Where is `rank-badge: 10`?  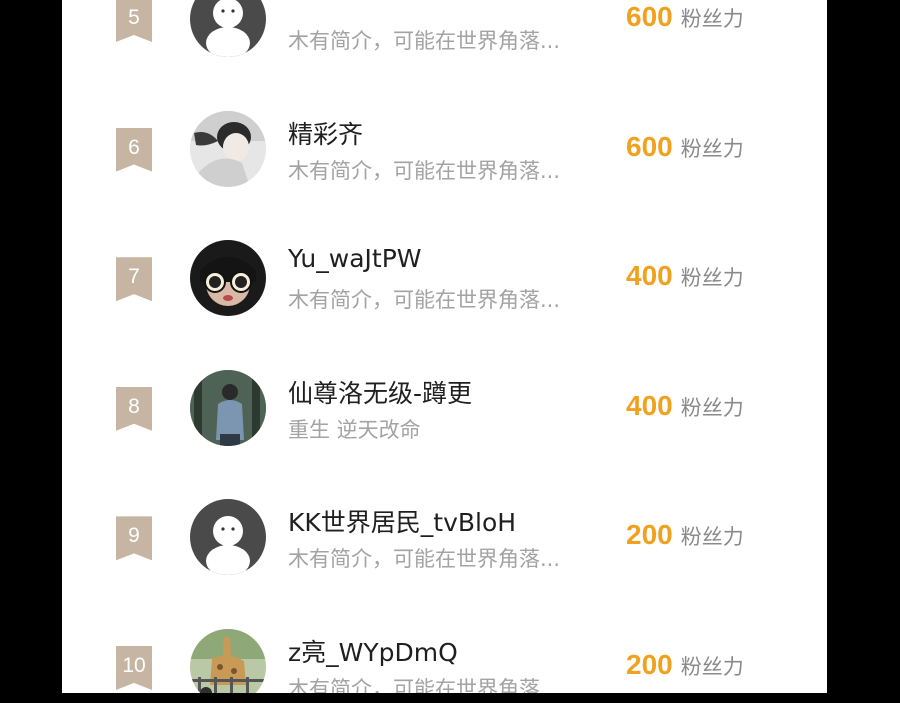 rank-badge: 10 is located at coordinates (134, 667).